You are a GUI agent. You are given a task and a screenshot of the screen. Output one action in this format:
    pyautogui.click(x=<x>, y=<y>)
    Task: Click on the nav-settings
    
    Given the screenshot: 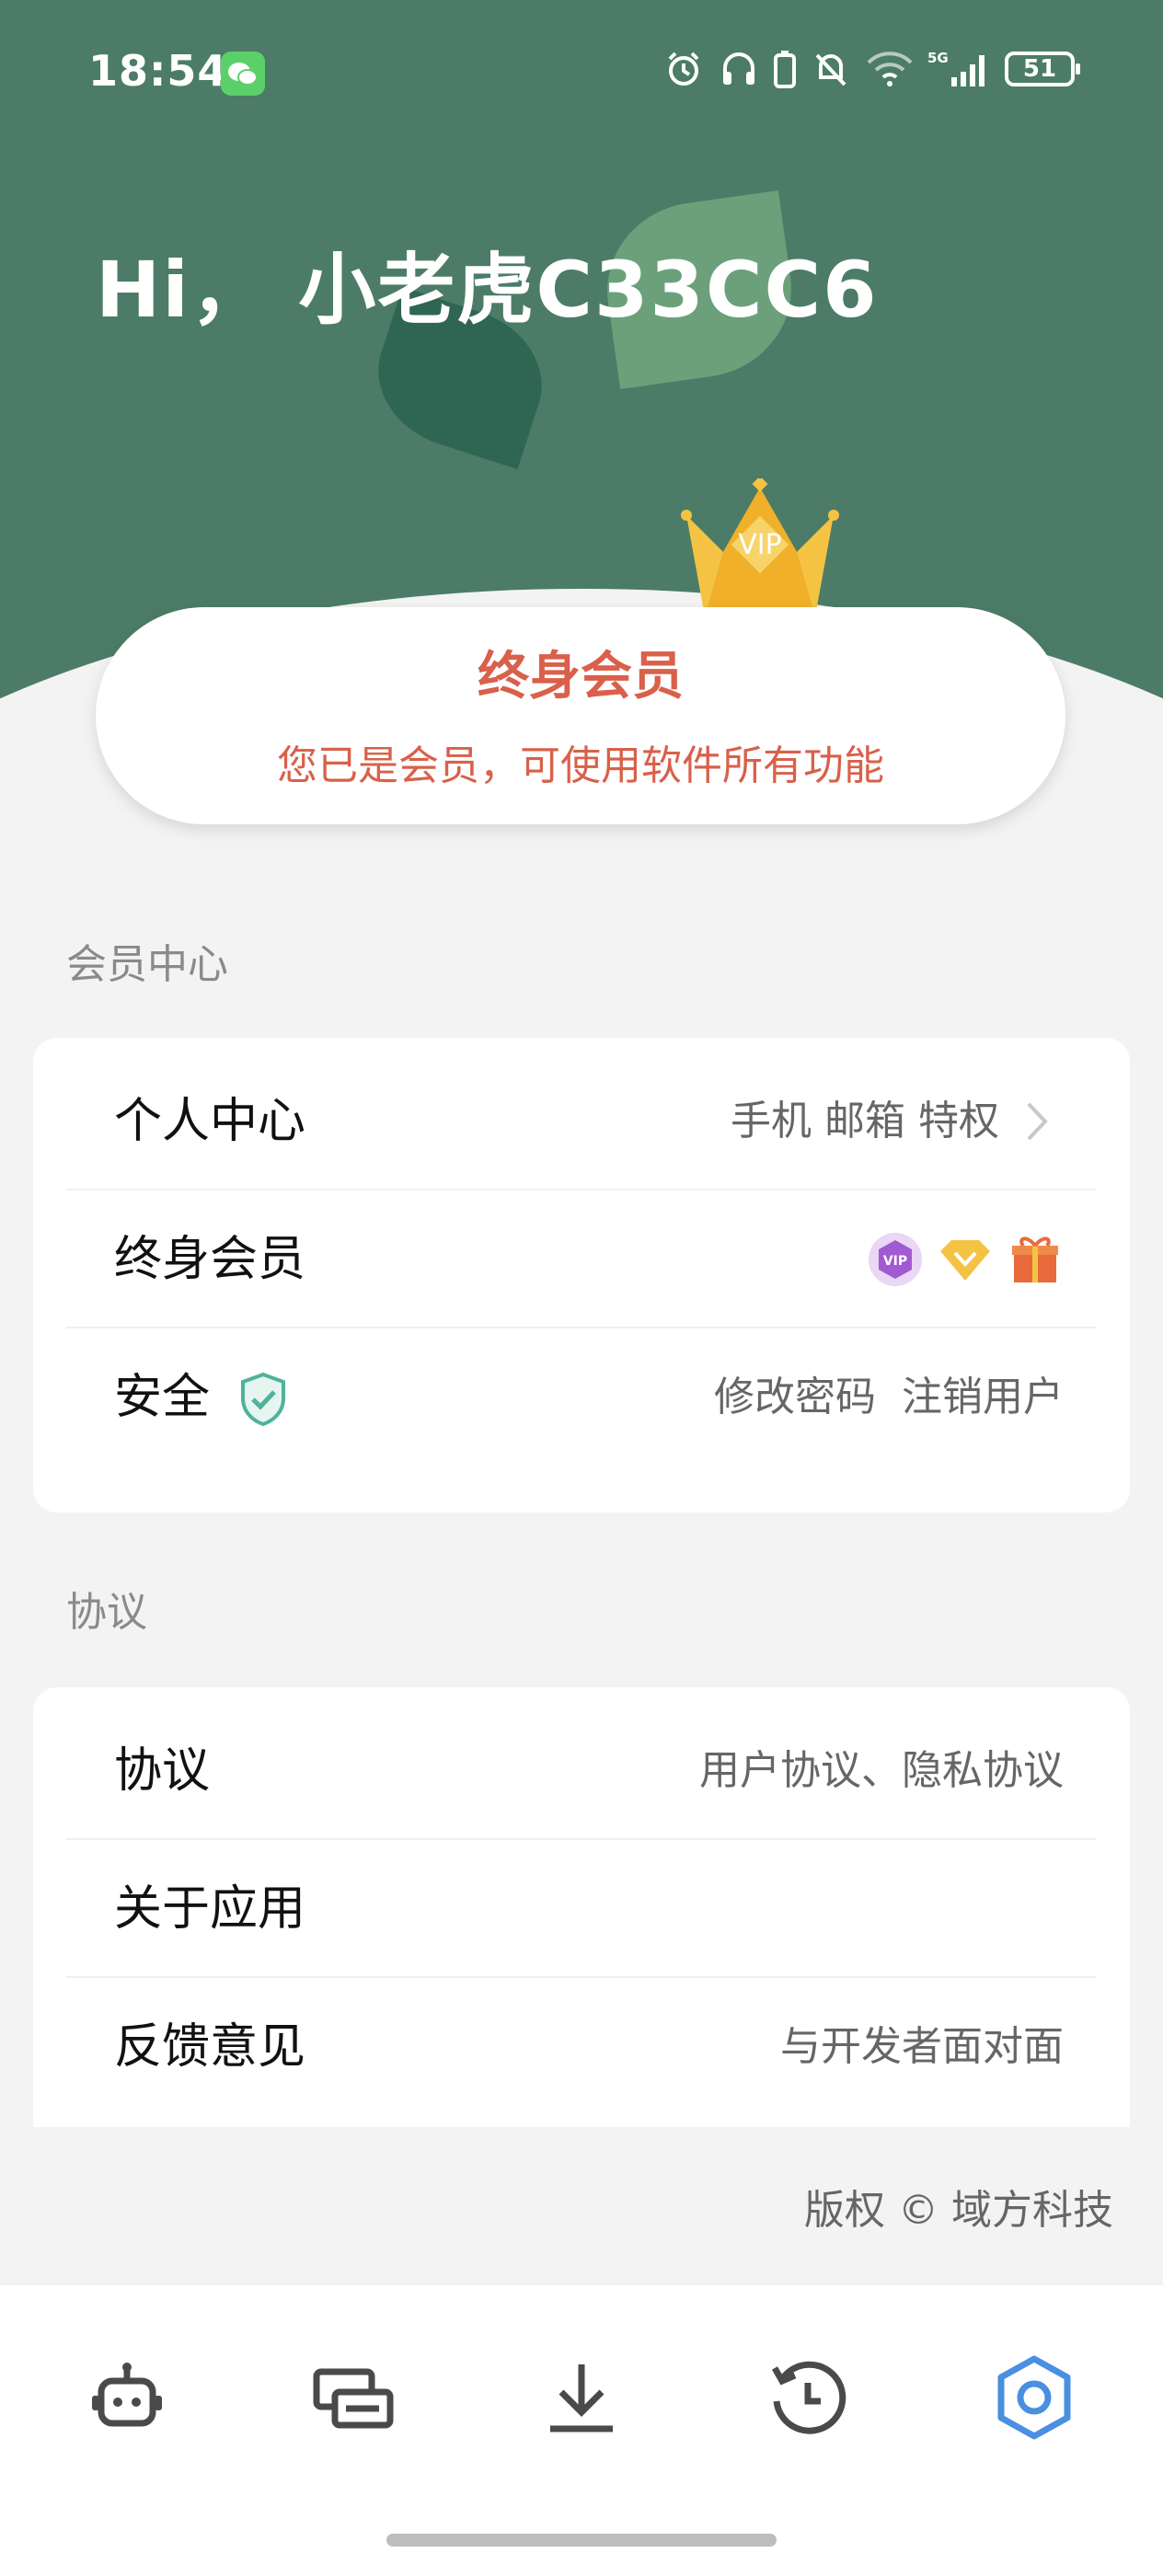 What is the action you would take?
    pyautogui.click(x=1034, y=2398)
    